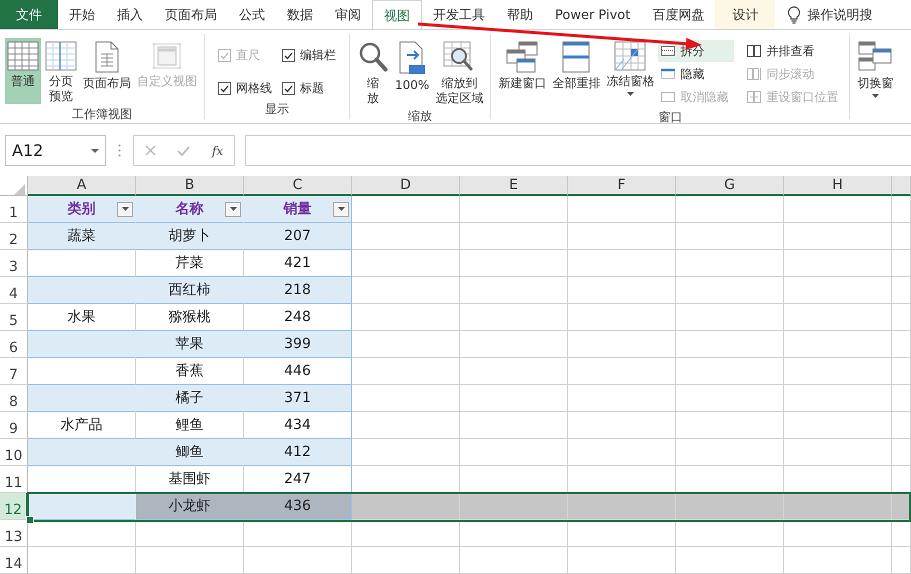 The image size is (911, 574). Describe the element at coordinates (298, 344) in the screenshot. I see `table-cell: 399` at that location.